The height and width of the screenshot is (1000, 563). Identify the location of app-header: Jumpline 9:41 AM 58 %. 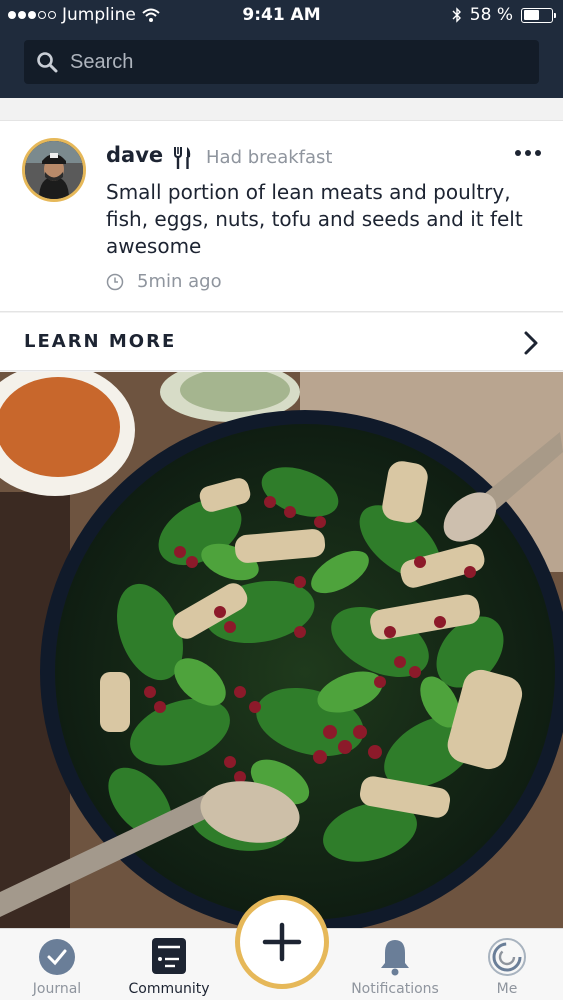
(281, 49).